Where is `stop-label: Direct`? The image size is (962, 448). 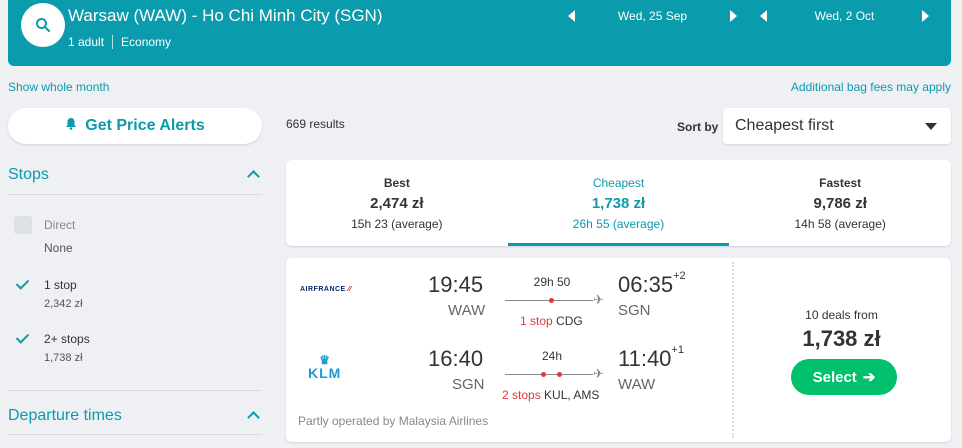 stop-label: Direct is located at coordinates (60, 225).